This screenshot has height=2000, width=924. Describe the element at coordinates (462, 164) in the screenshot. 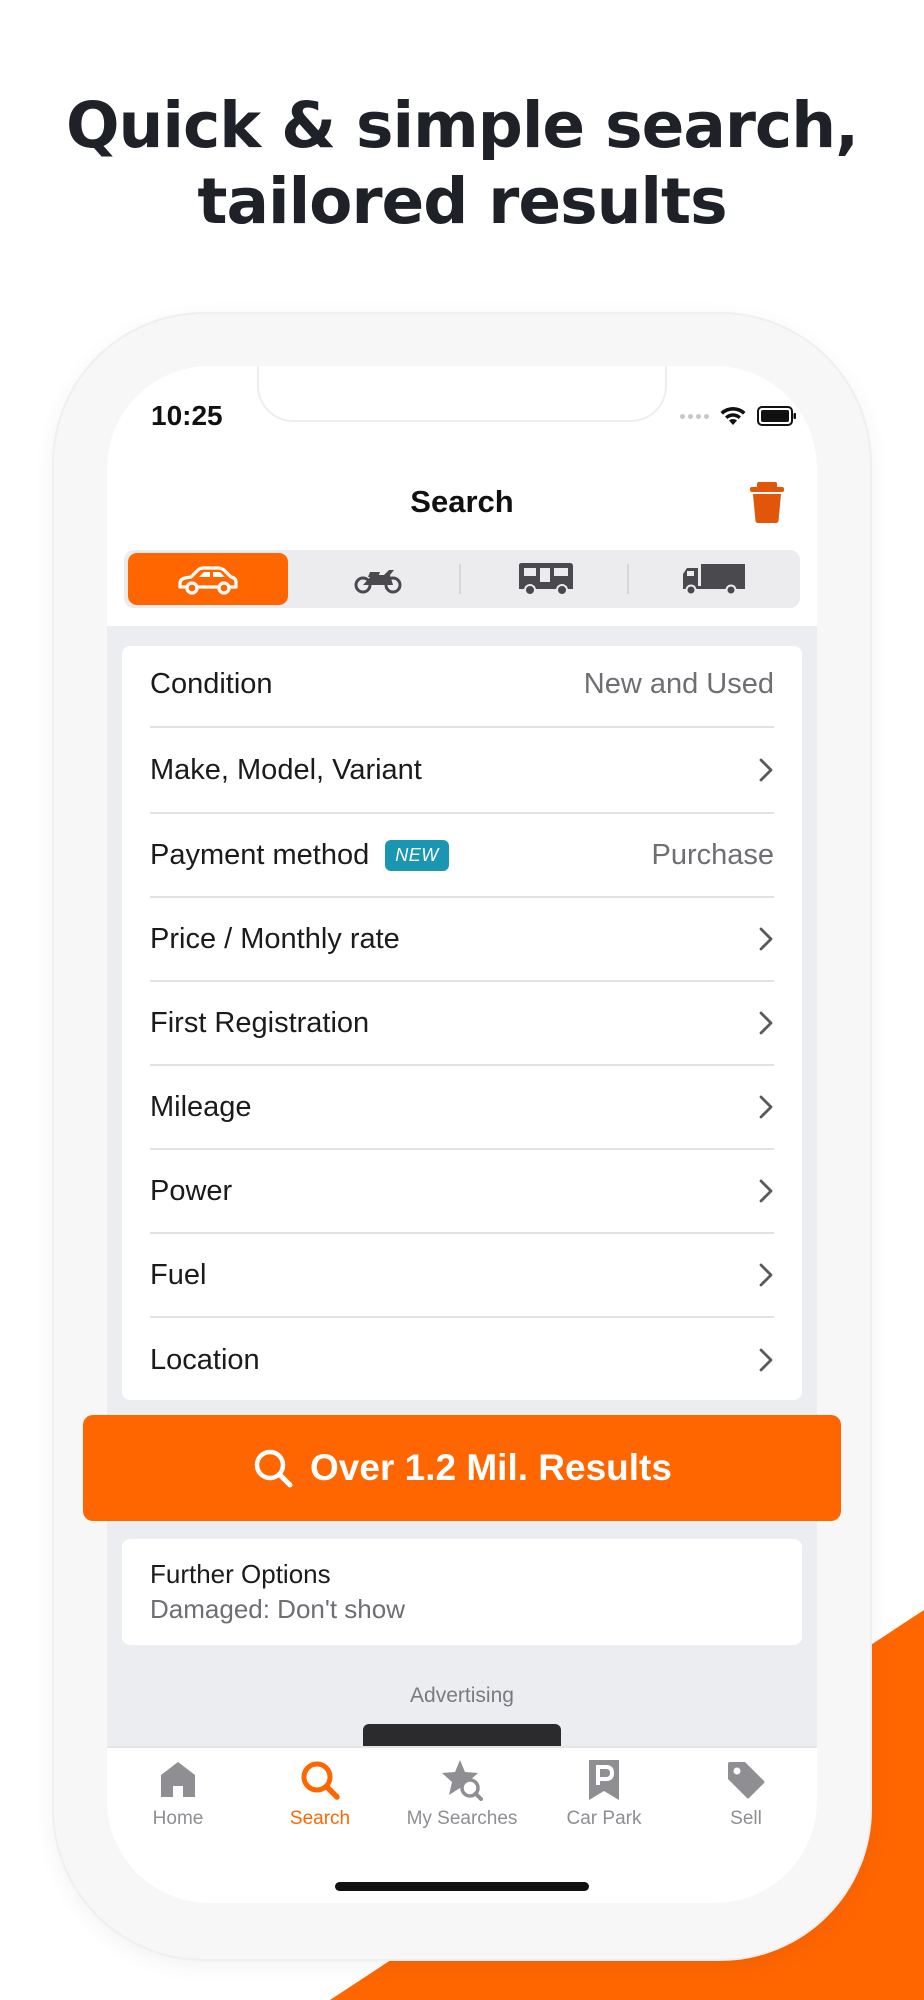

I see `headline: Quick & simple search, tailored results` at that location.